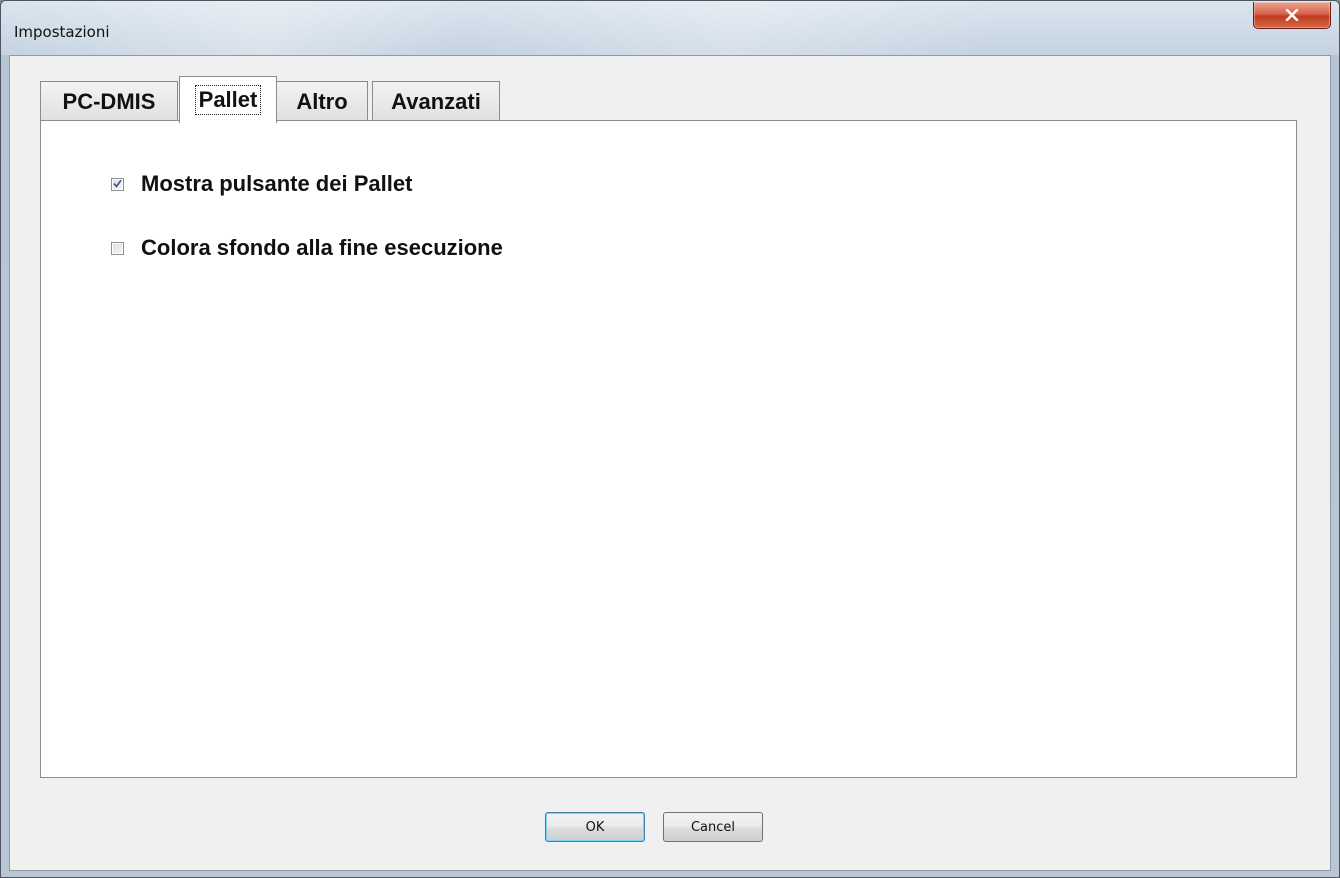  I want to click on tab-avanzati: Avanzati, so click(436, 101).